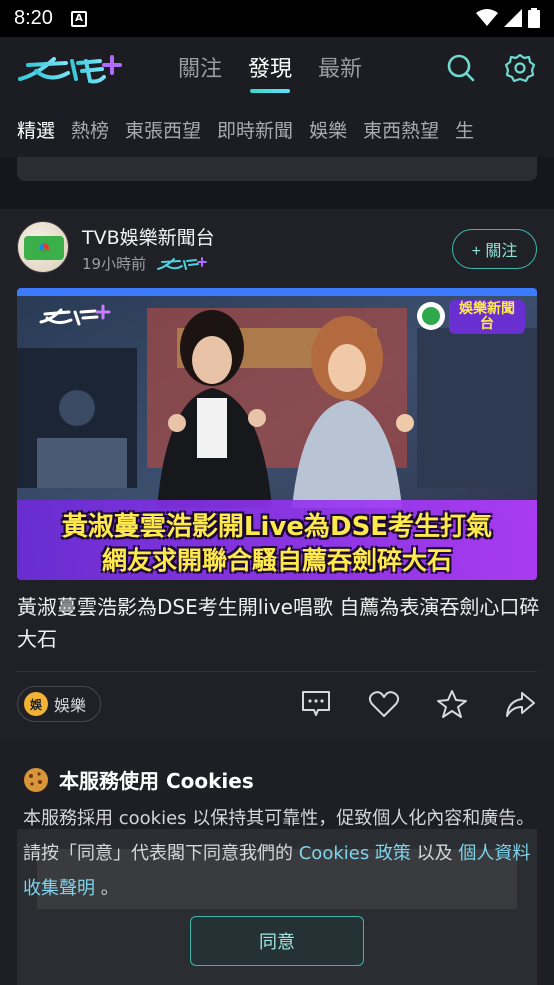  Describe the element at coordinates (200, 67) in the screenshot. I see `tab-following: 關注` at that location.